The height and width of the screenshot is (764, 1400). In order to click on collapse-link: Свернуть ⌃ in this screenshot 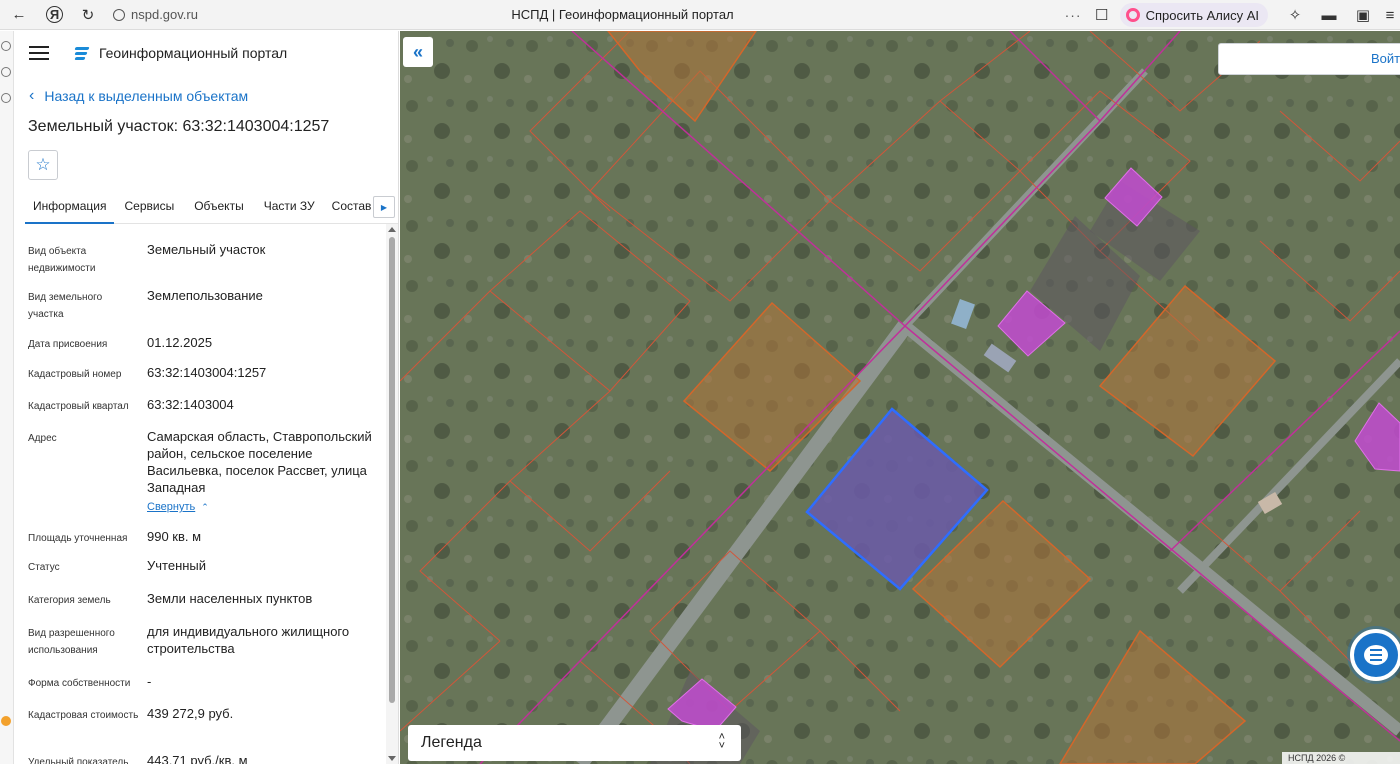, I will do `click(178, 507)`.